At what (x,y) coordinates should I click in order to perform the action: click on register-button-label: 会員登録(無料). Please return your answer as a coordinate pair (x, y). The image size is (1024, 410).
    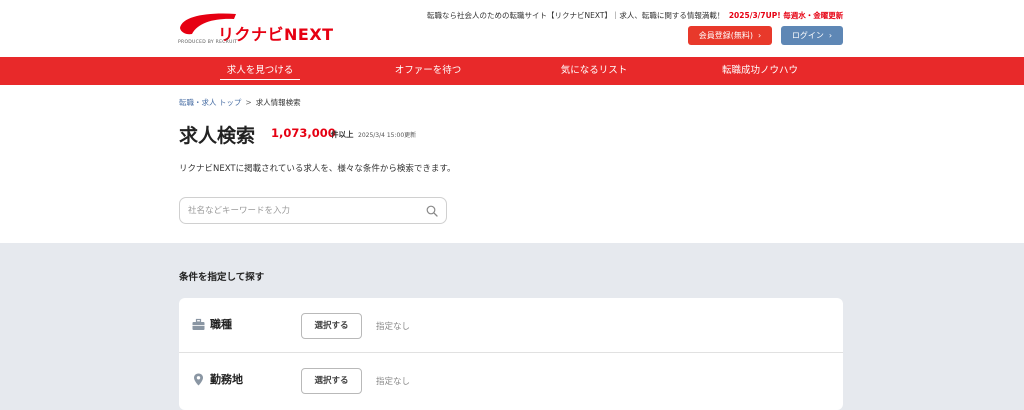
    Looking at the image, I should click on (726, 35).